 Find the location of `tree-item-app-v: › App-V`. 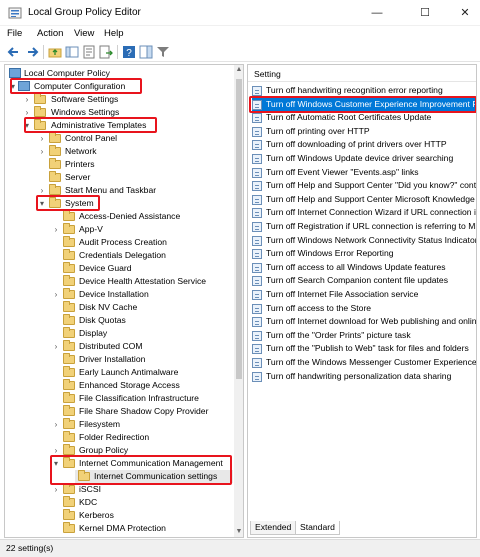

tree-item-app-v: › App-V is located at coordinates (119, 229).